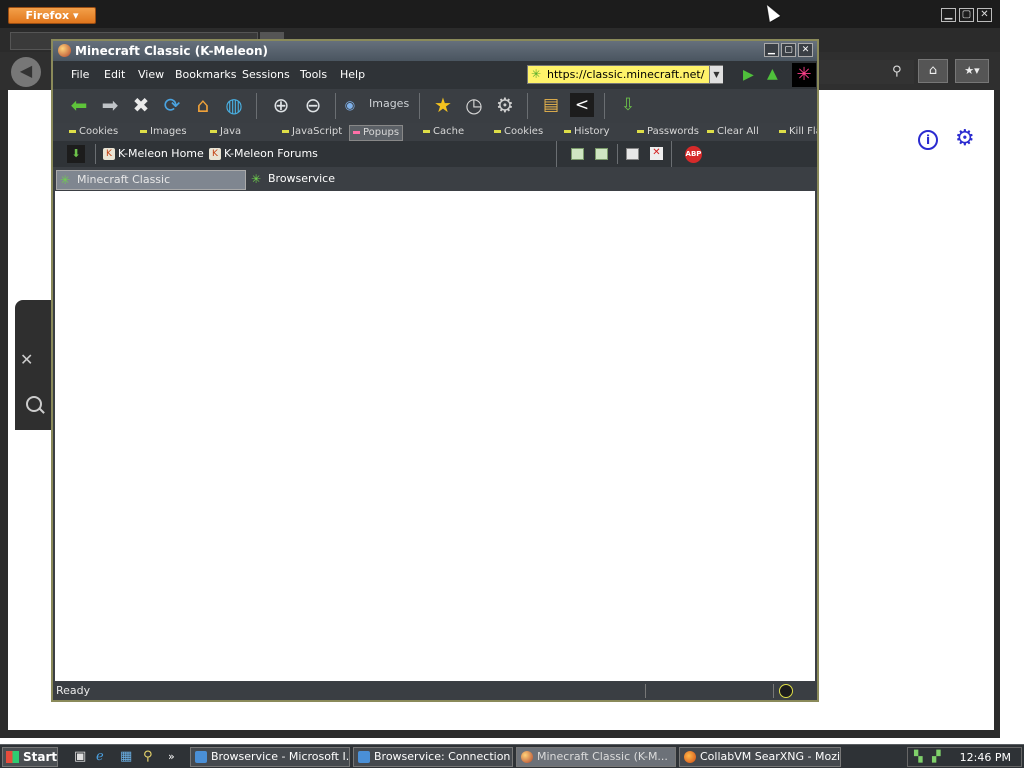 The image size is (1024, 768). Describe the element at coordinates (171, 757) in the screenshot. I see `quicklaunch-overflow-icon: »` at that location.